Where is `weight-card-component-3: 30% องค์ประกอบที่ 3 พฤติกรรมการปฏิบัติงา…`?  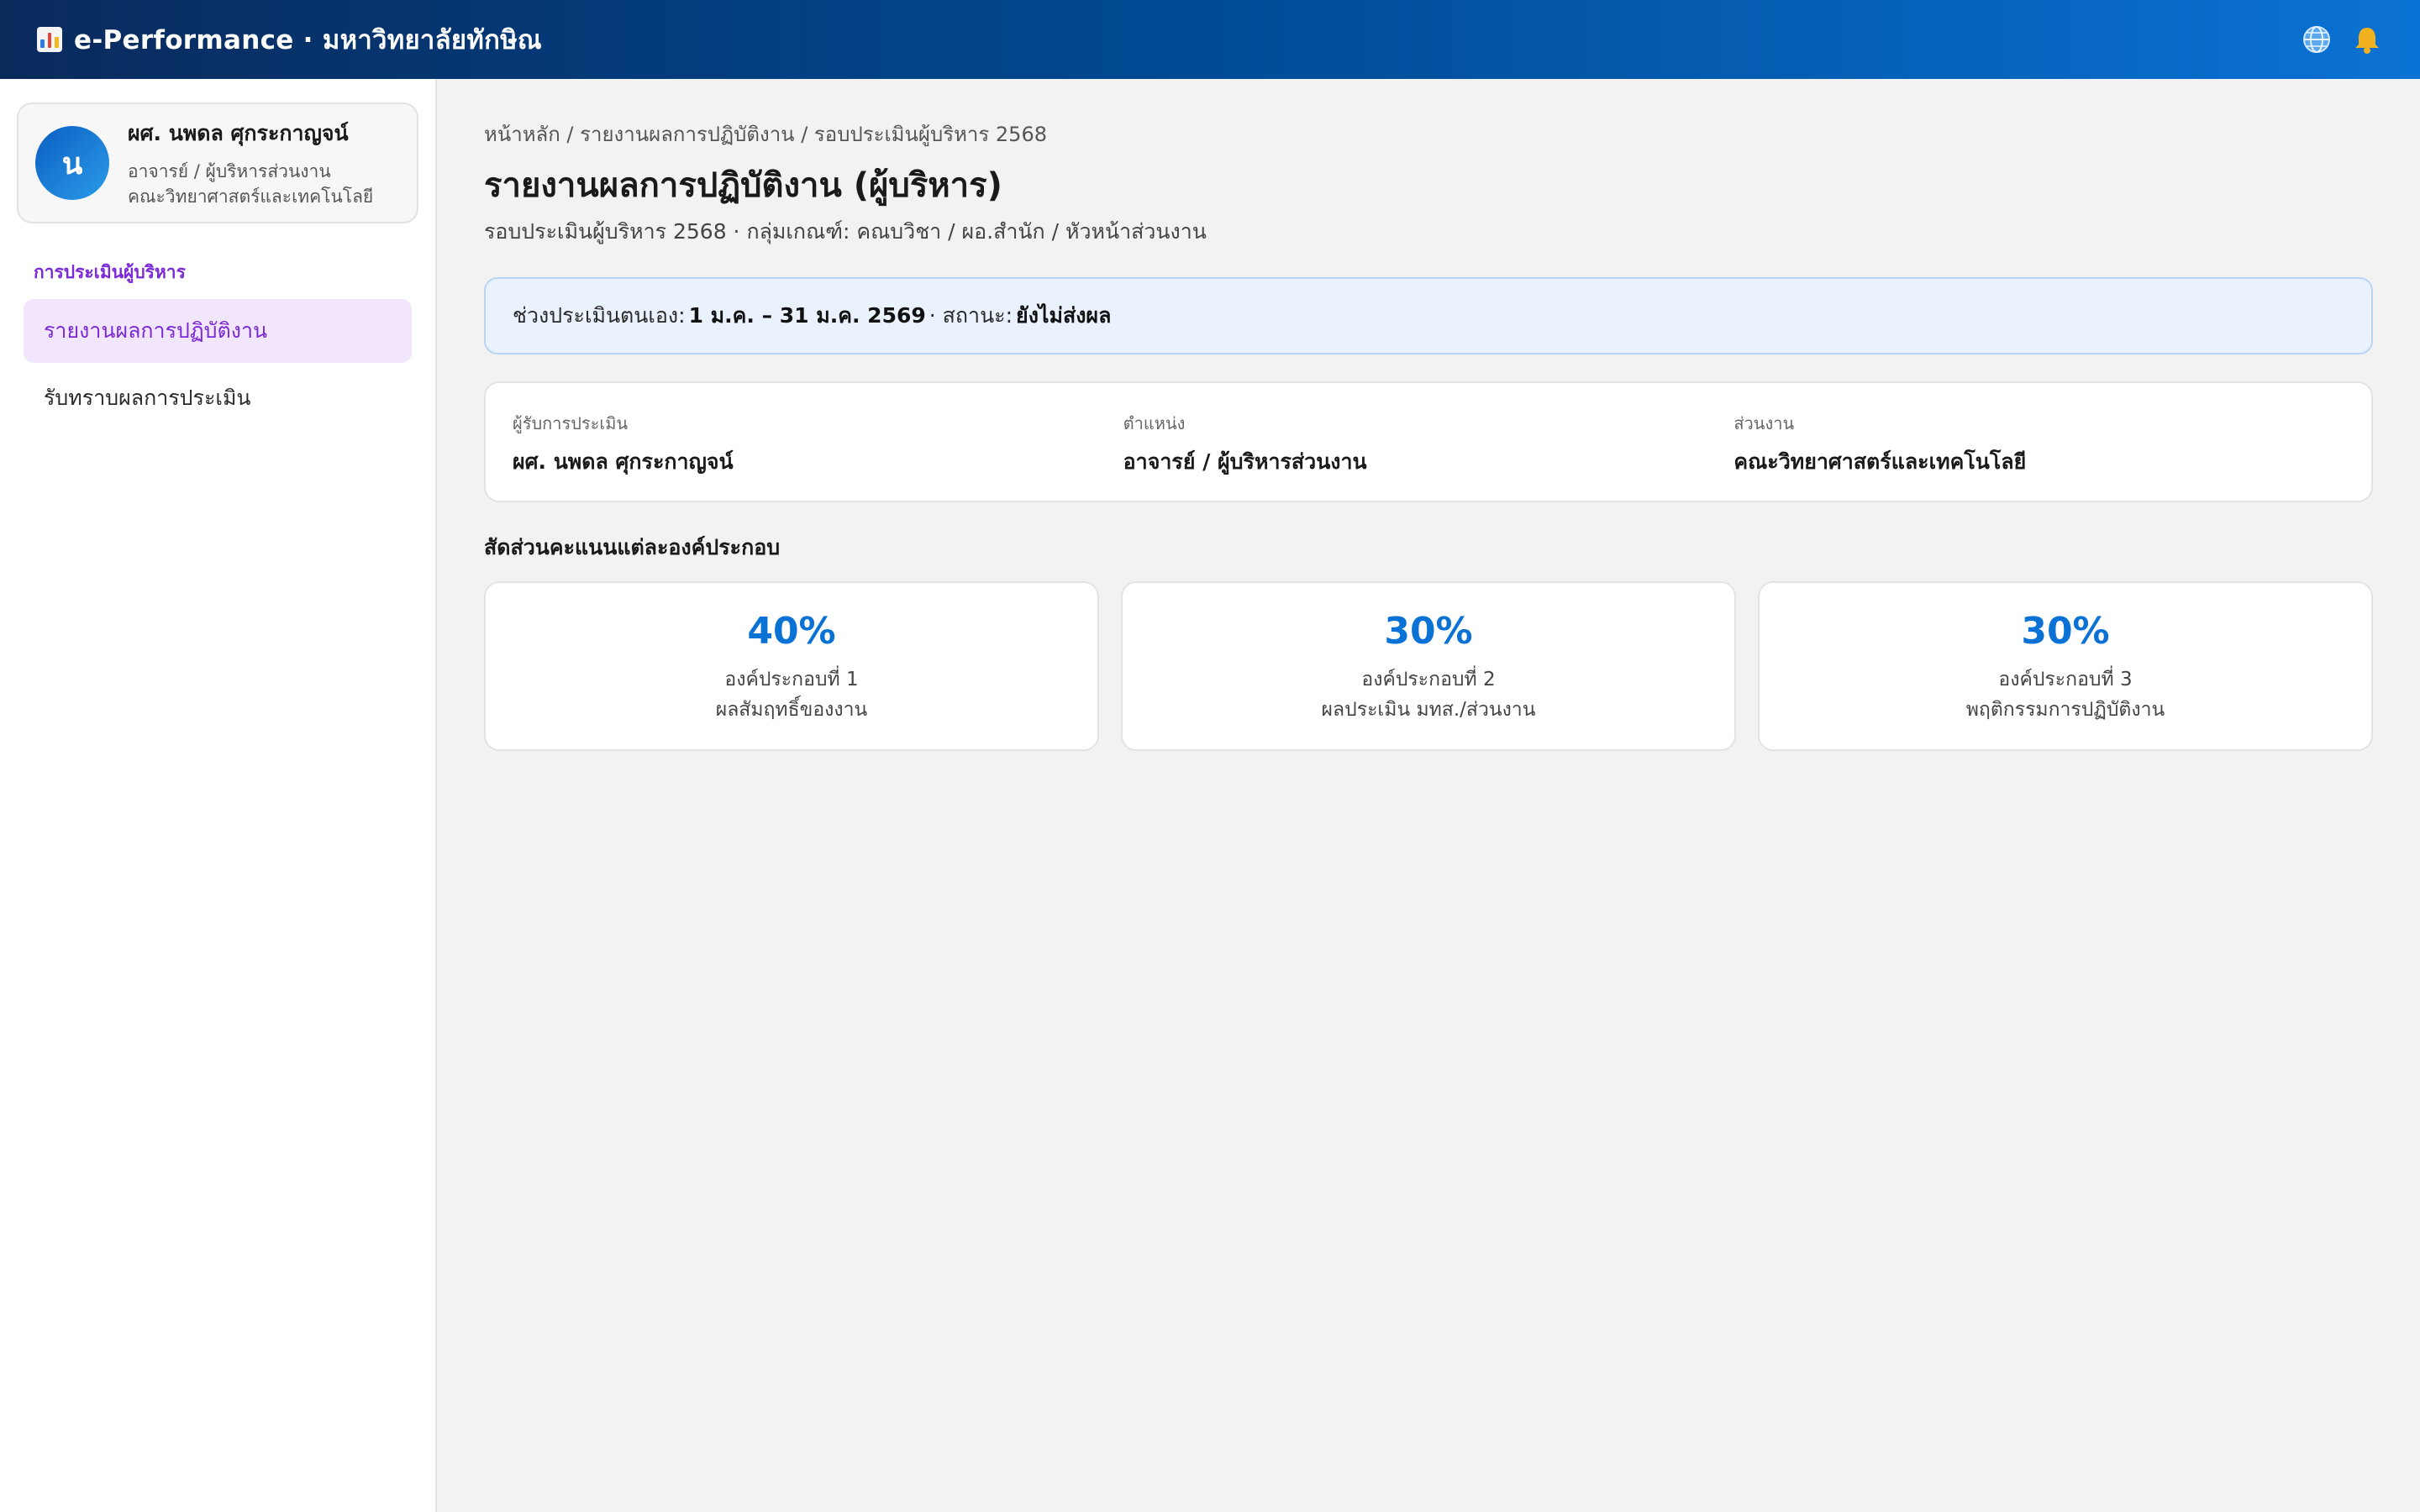
weight-card-component-3: 30% องค์ประกอบที่ 3 พฤติกรรมการปฏิบัติงา… is located at coordinates (2065, 666).